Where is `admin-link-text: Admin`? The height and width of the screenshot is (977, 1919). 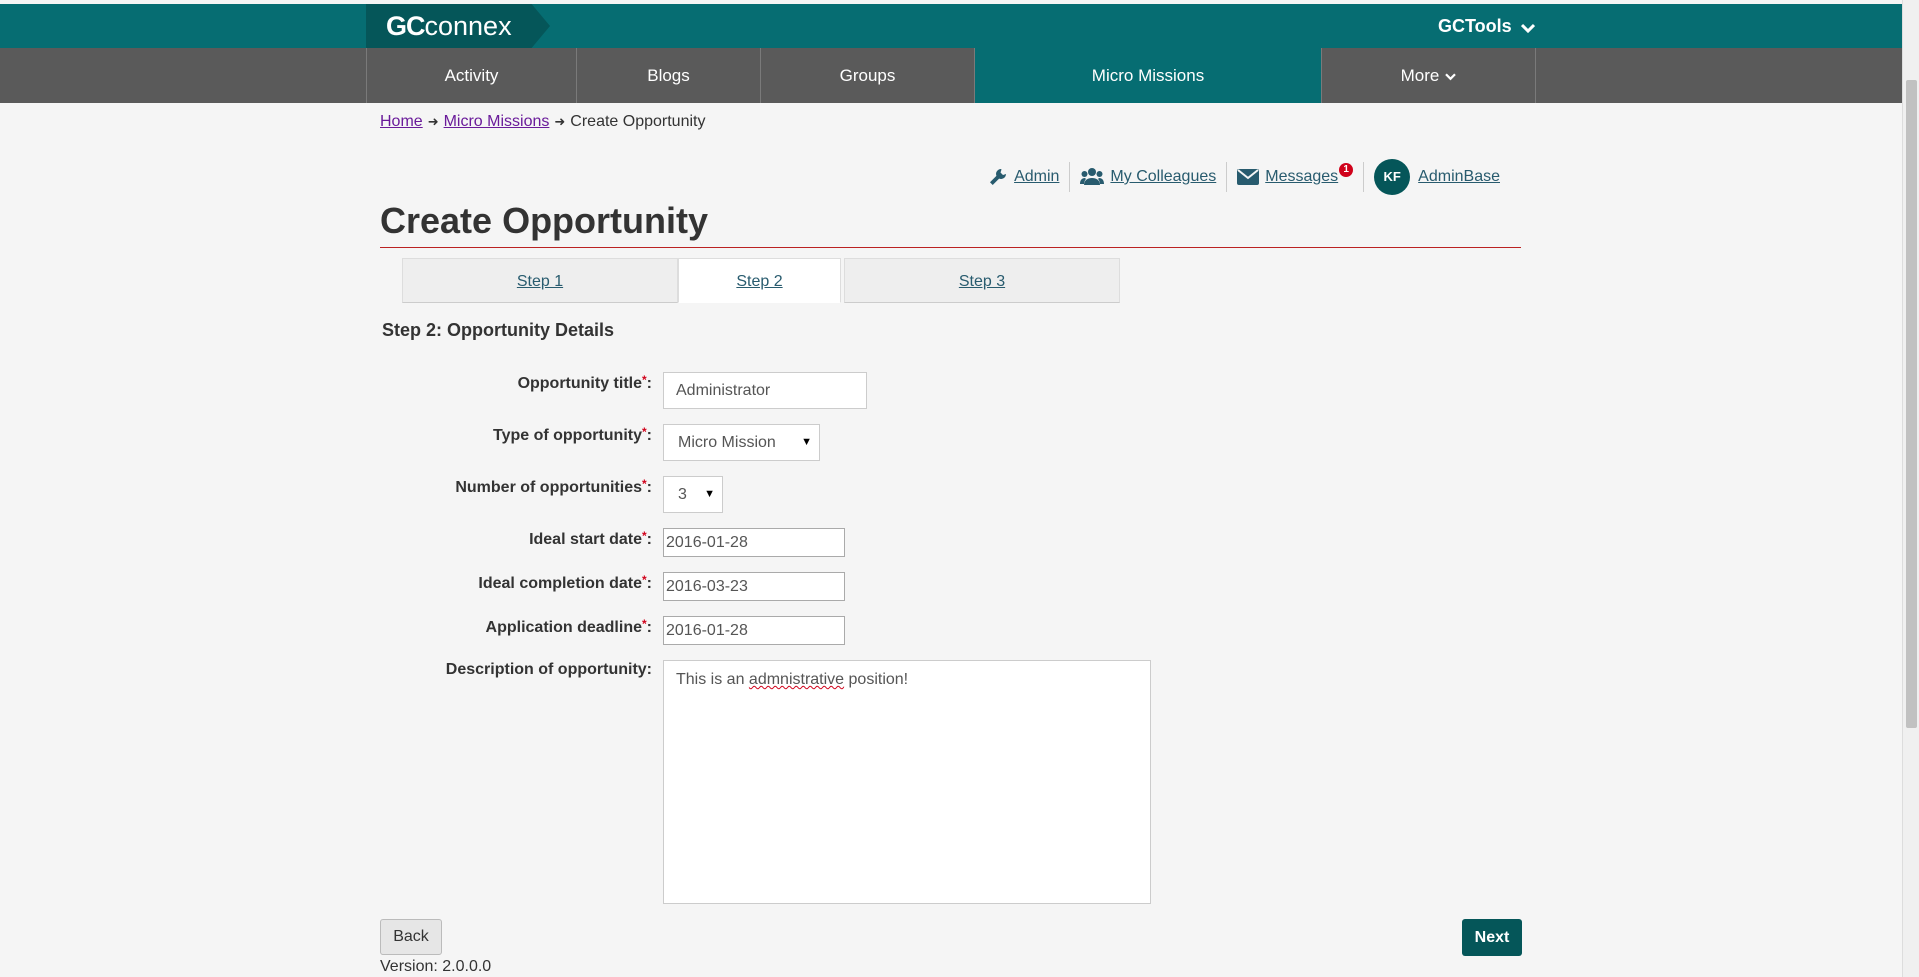
admin-link-text: Admin is located at coordinates (1036, 177).